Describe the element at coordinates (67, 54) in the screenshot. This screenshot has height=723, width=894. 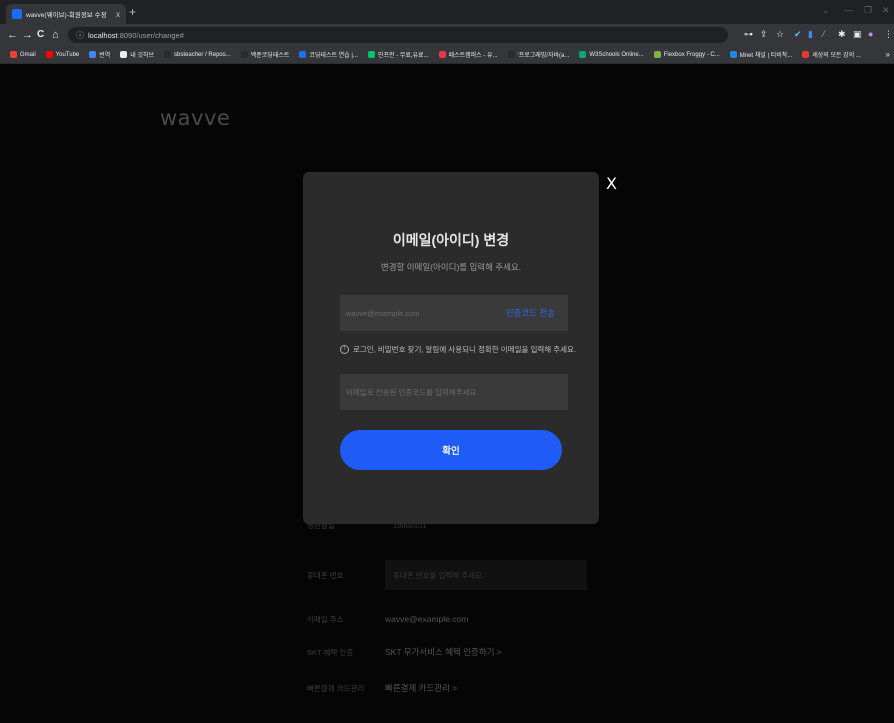
I see `bookmark-label: YouTube` at that location.